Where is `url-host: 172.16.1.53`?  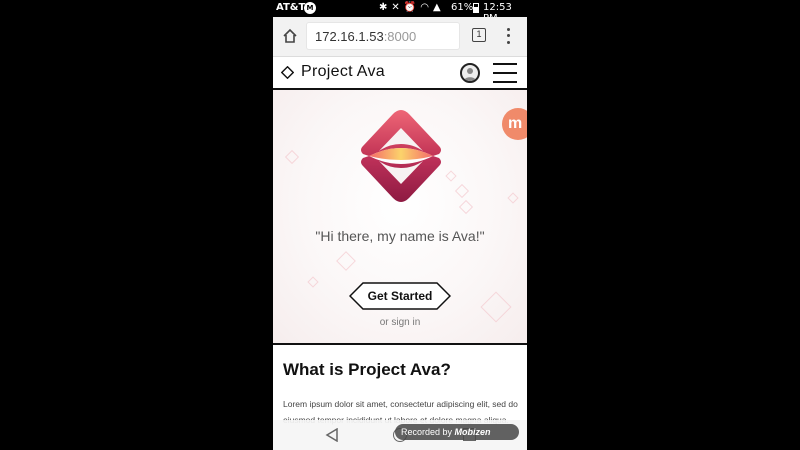 url-host: 172.16.1.53 is located at coordinates (349, 36).